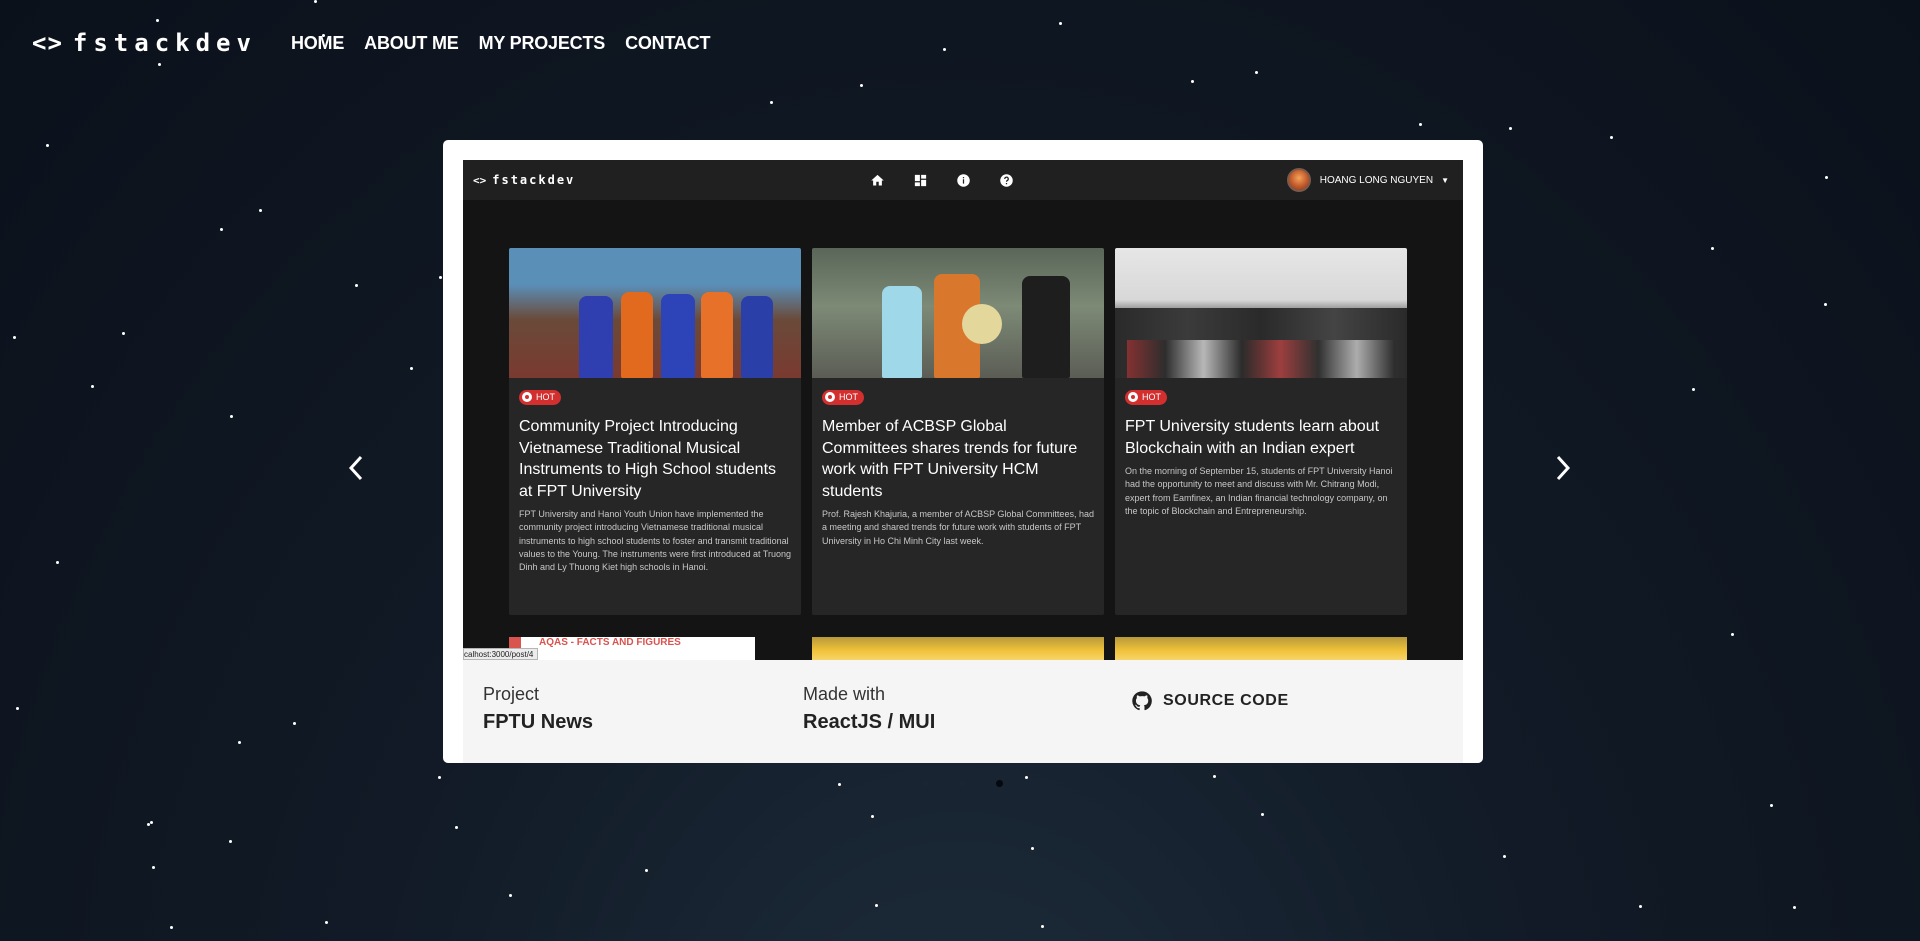 The height and width of the screenshot is (941, 1920). I want to click on next-row-thumbnails: AQAS - FACTS AND FIGURES, so click(959, 648).